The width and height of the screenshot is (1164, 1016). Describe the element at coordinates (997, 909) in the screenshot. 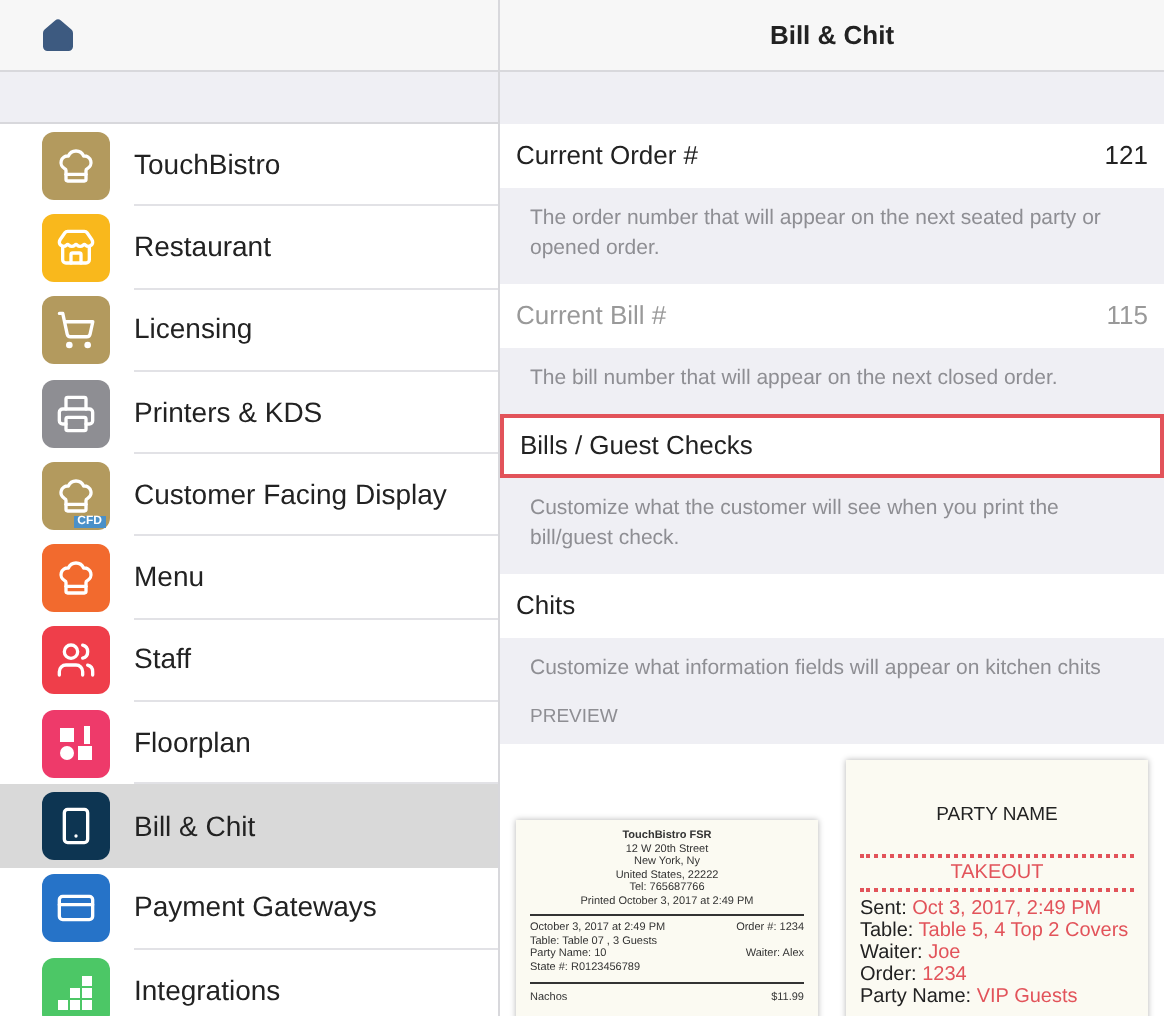

I see `chit-field: Sent: Oct 3, 2017, 2:49 PM` at that location.